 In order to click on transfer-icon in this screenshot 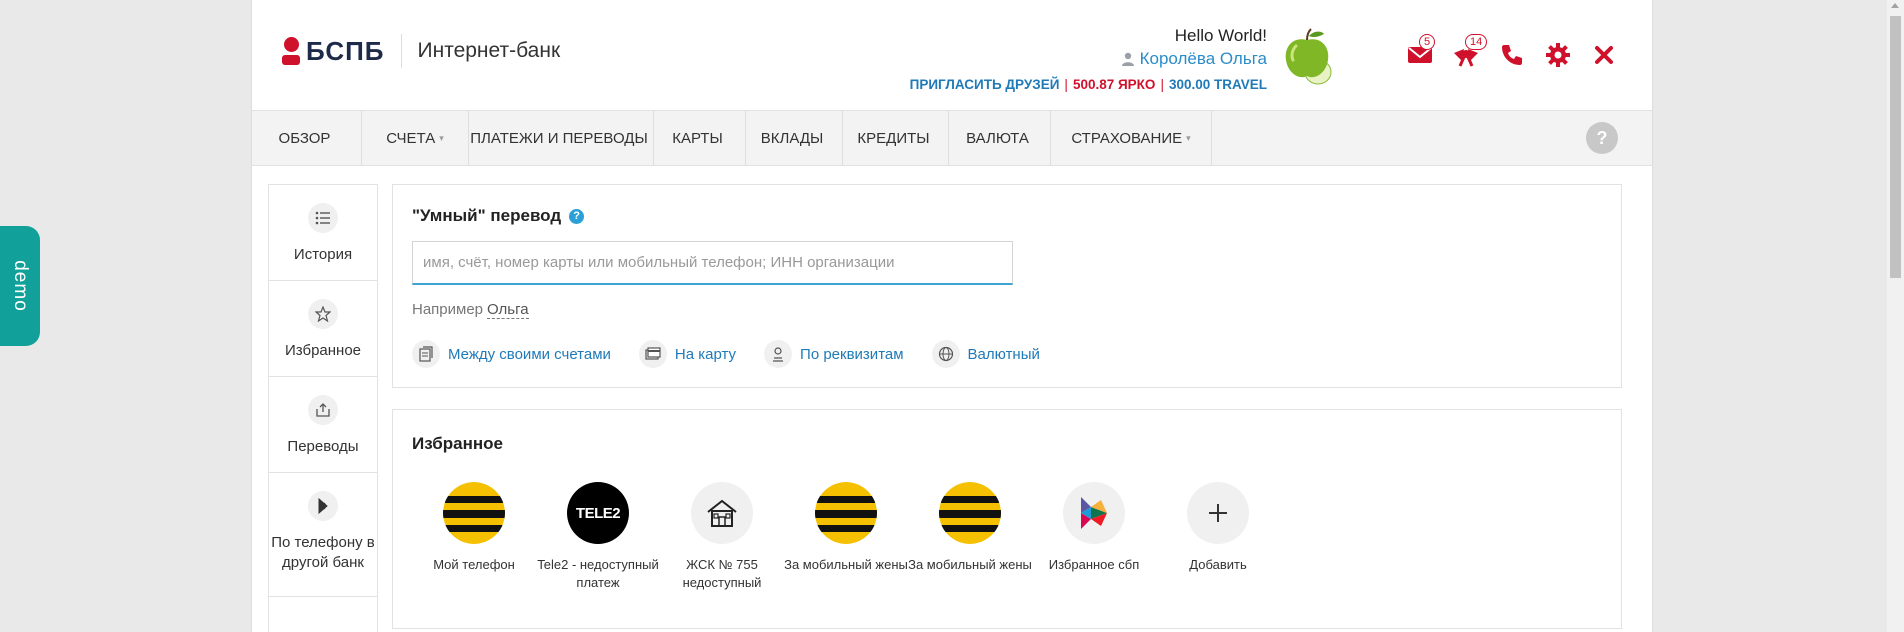, I will do `click(323, 410)`.